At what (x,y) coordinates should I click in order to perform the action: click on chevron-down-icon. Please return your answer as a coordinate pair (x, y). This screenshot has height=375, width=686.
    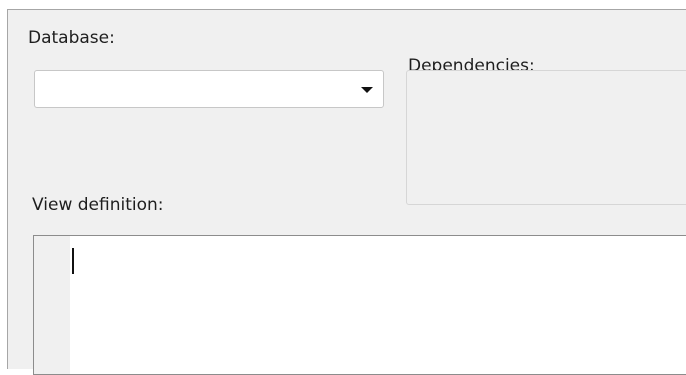
    Looking at the image, I should click on (367, 90).